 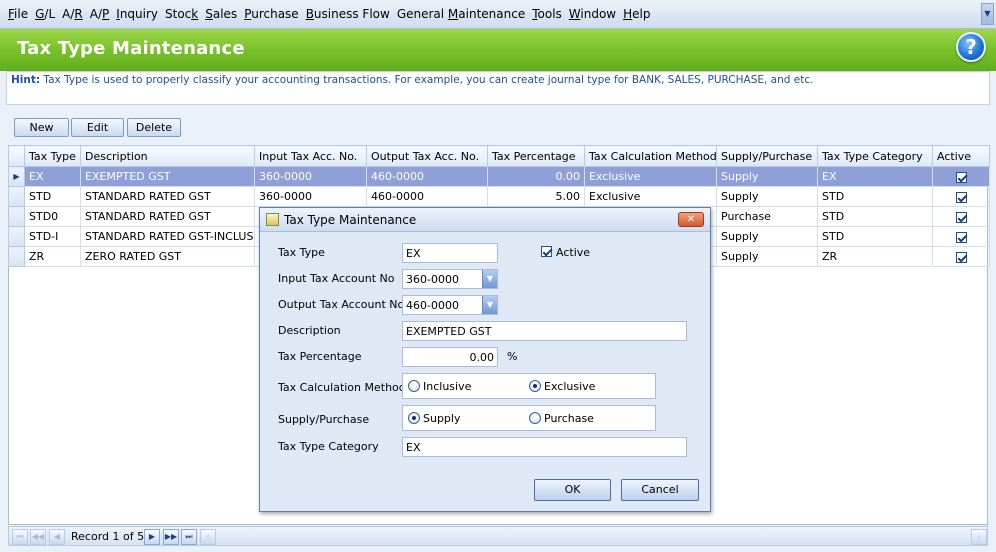 I want to click on purchase-radio, so click(x=535, y=418).